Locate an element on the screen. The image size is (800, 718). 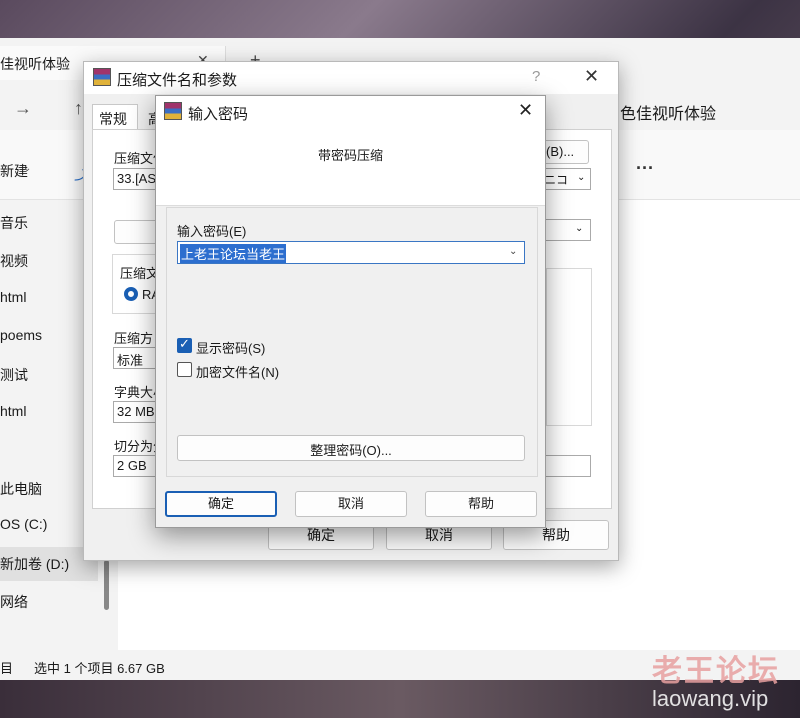
profile-select is located at coordinates (568, 230).